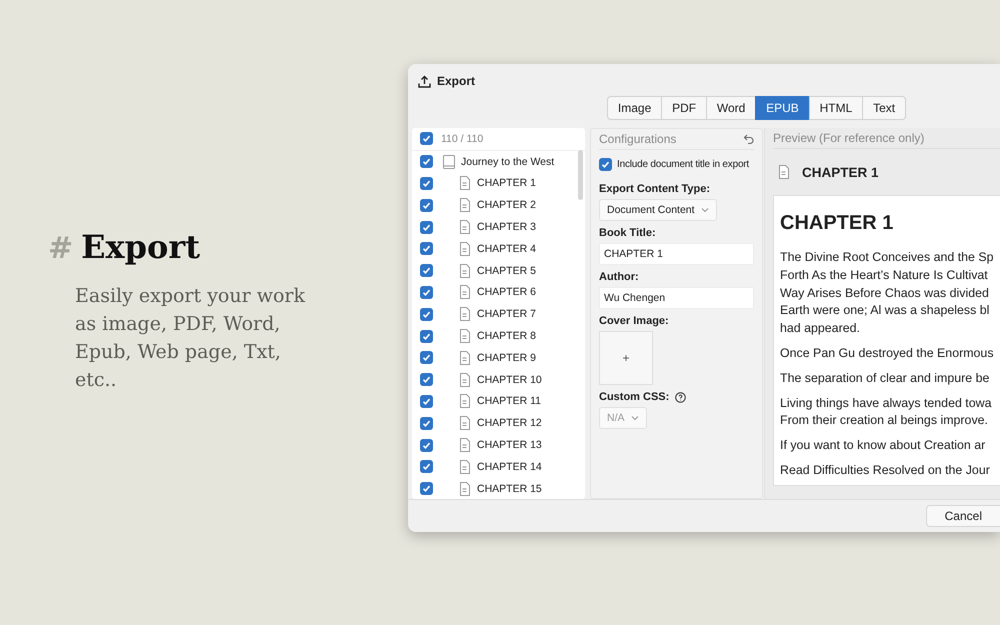 This screenshot has width=1000, height=625. Describe the element at coordinates (883, 445) in the screenshot. I see `preview-text-line: If you want to know about Creation ar` at that location.